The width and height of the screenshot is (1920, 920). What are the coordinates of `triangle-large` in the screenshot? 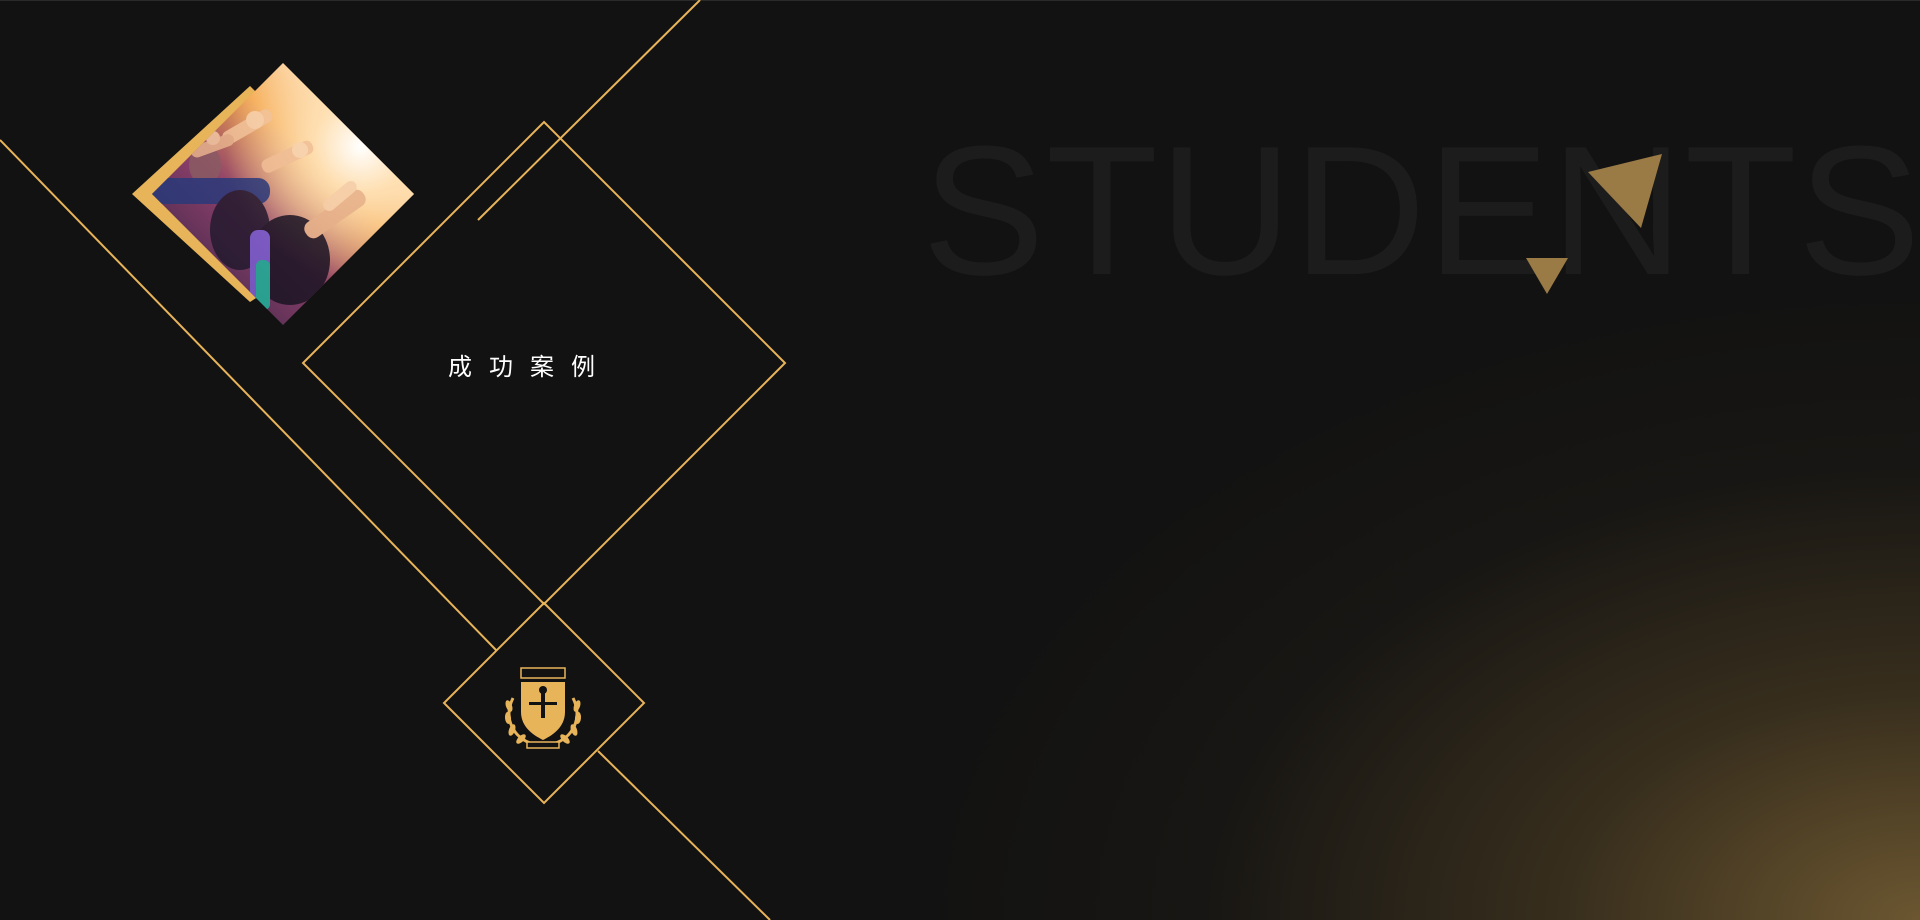 It's located at (1625, 191).